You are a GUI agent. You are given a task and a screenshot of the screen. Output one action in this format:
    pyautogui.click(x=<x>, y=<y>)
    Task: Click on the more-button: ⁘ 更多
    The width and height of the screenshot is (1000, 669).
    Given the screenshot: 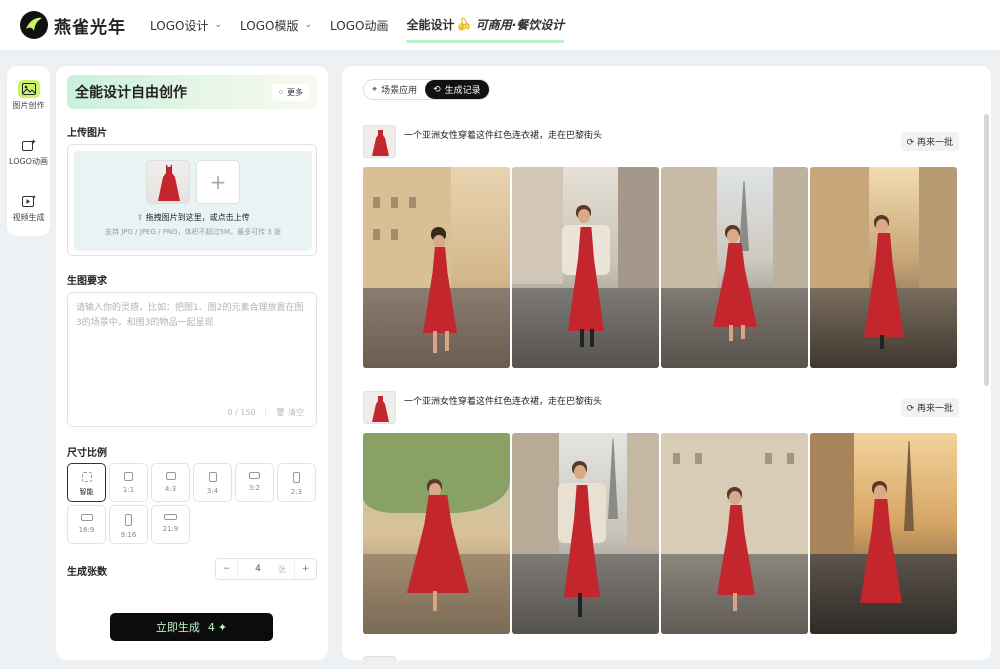 What is the action you would take?
    pyautogui.click(x=290, y=92)
    